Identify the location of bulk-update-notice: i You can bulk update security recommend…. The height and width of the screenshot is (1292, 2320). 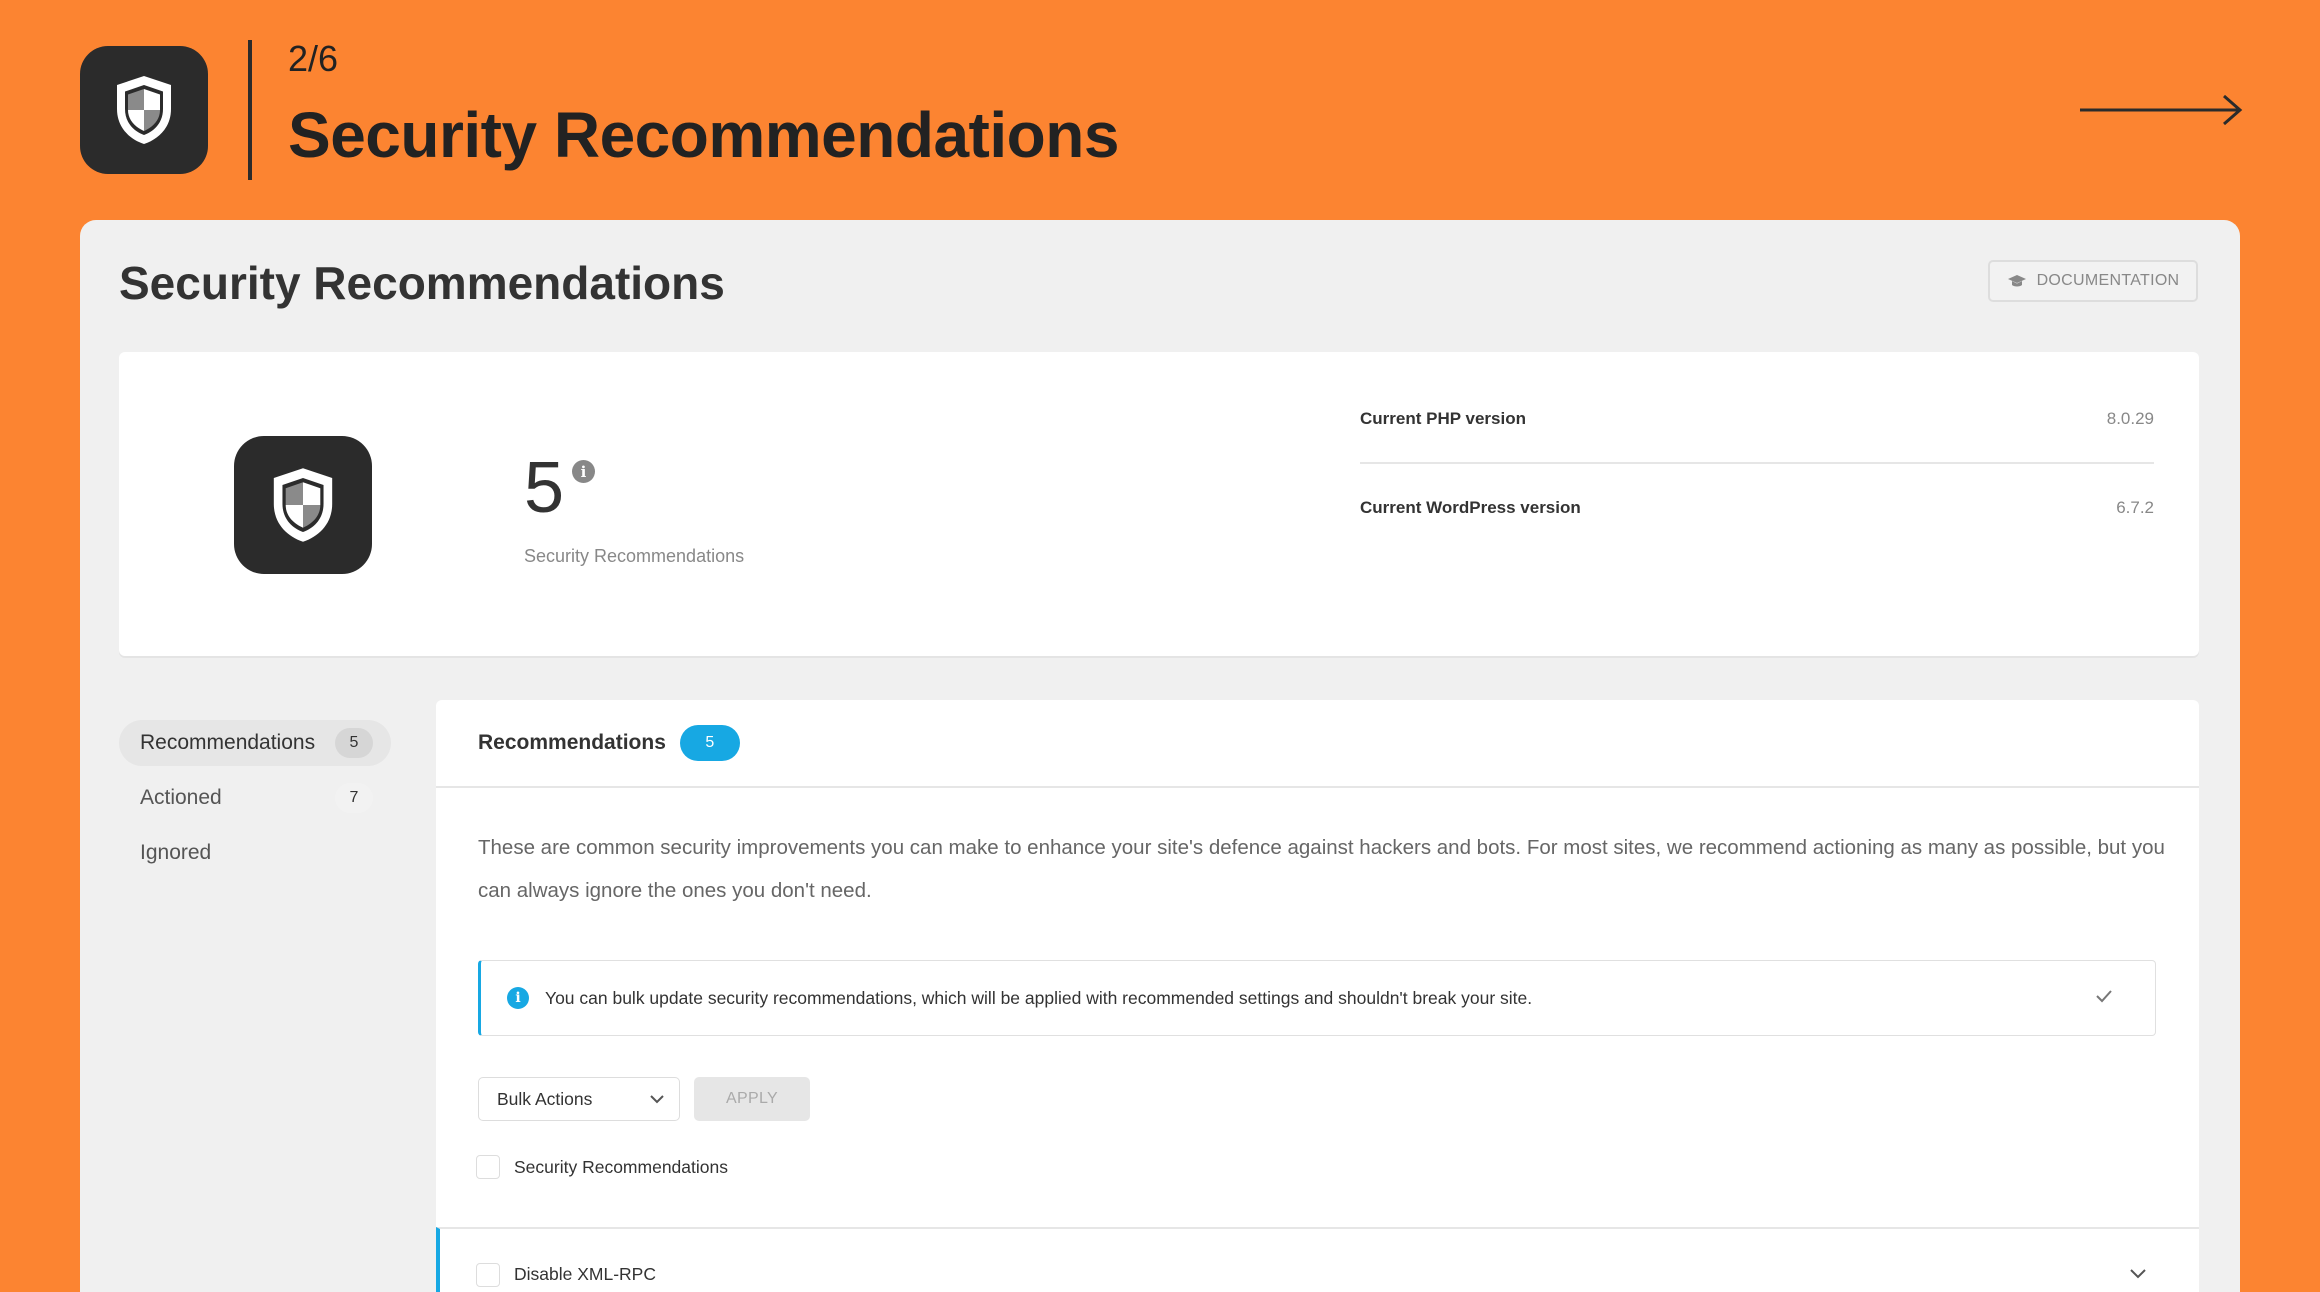
(1317, 998).